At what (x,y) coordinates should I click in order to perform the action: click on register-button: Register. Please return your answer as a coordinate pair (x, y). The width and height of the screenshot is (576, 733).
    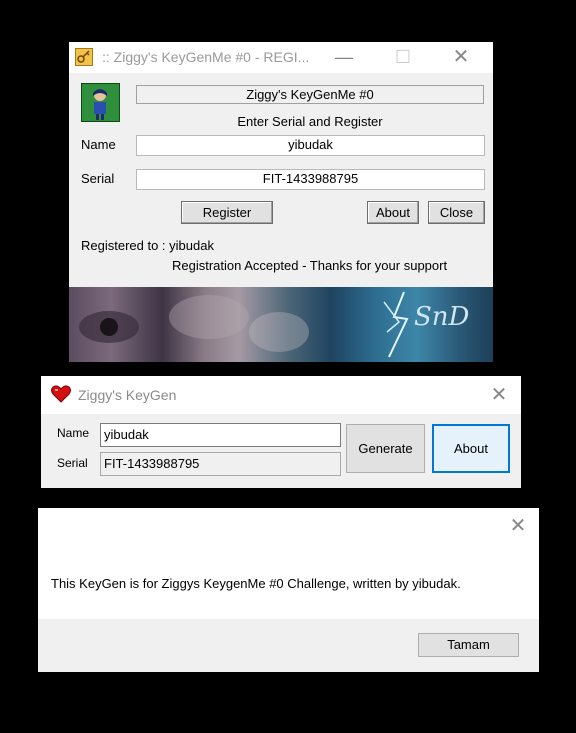
    Looking at the image, I should click on (227, 212).